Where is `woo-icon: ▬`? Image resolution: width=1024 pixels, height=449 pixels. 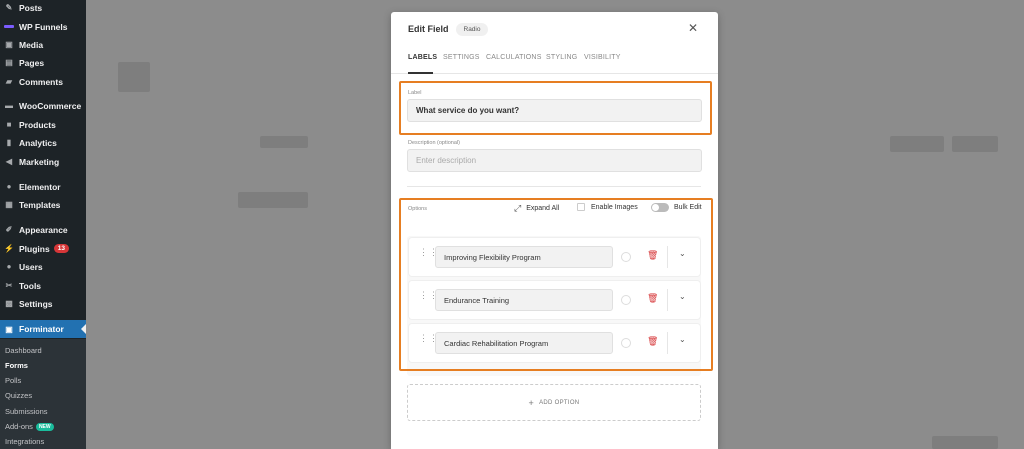 woo-icon: ▬ is located at coordinates (9, 105).